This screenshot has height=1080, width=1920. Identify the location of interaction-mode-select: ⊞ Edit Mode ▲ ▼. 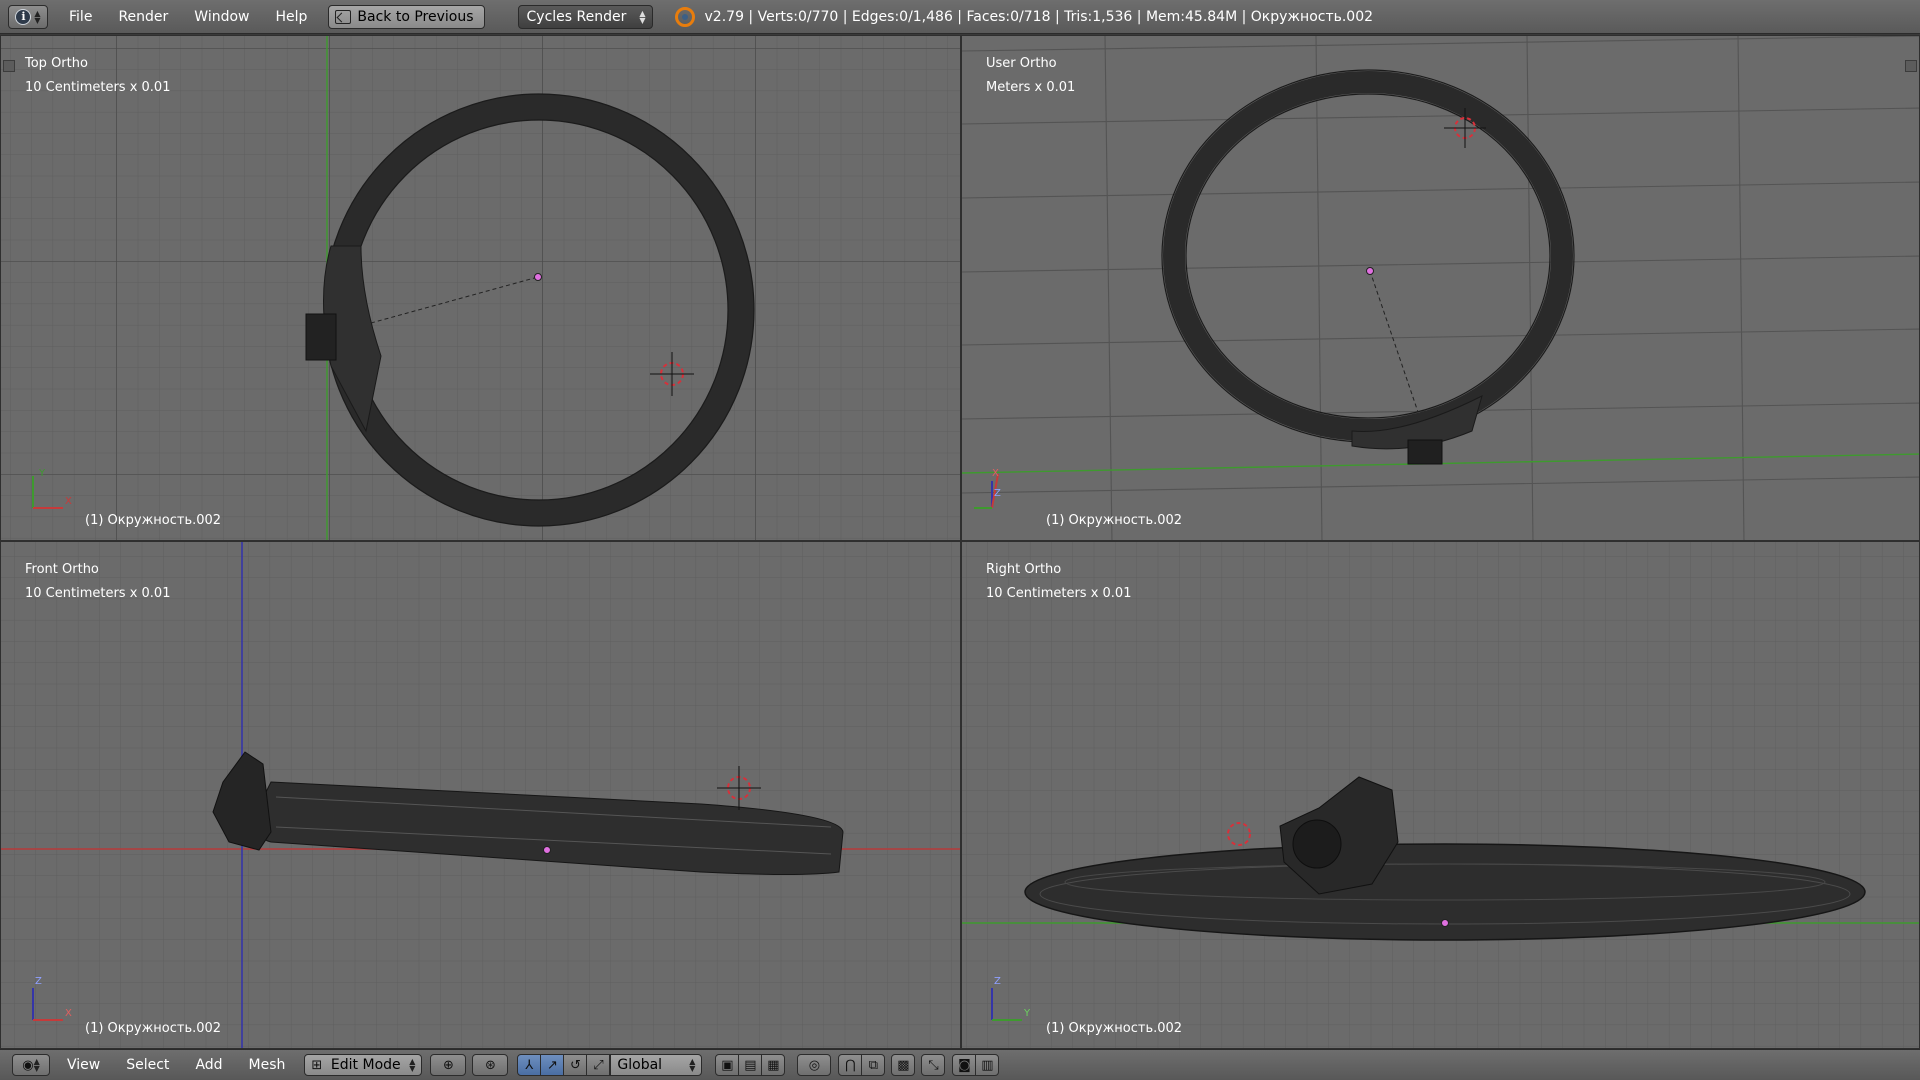
(363, 1065).